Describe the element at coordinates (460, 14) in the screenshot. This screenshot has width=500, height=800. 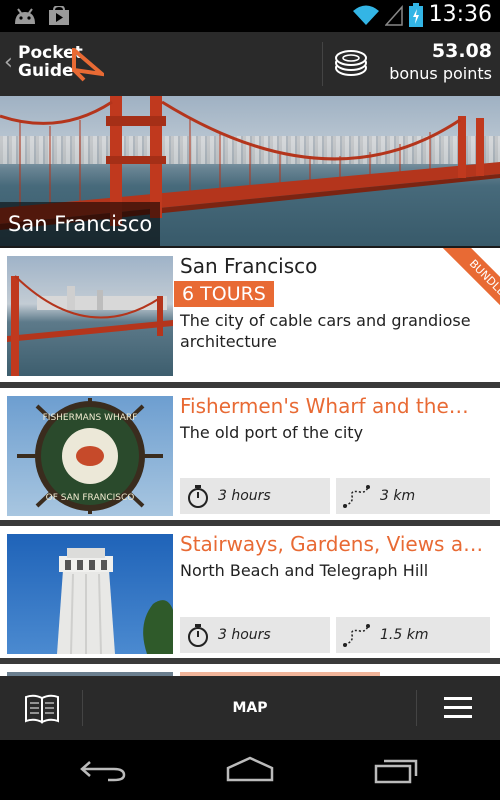
I see `clock: 13:36` at that location.